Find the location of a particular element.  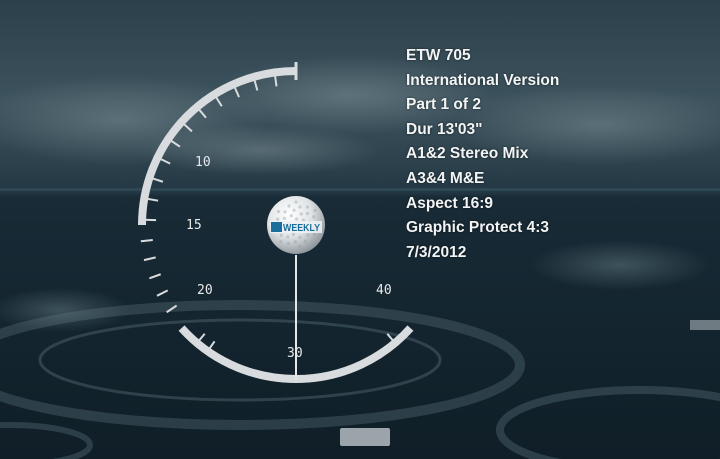

dial-label-20: 20 is located at coordinates (205, 290).